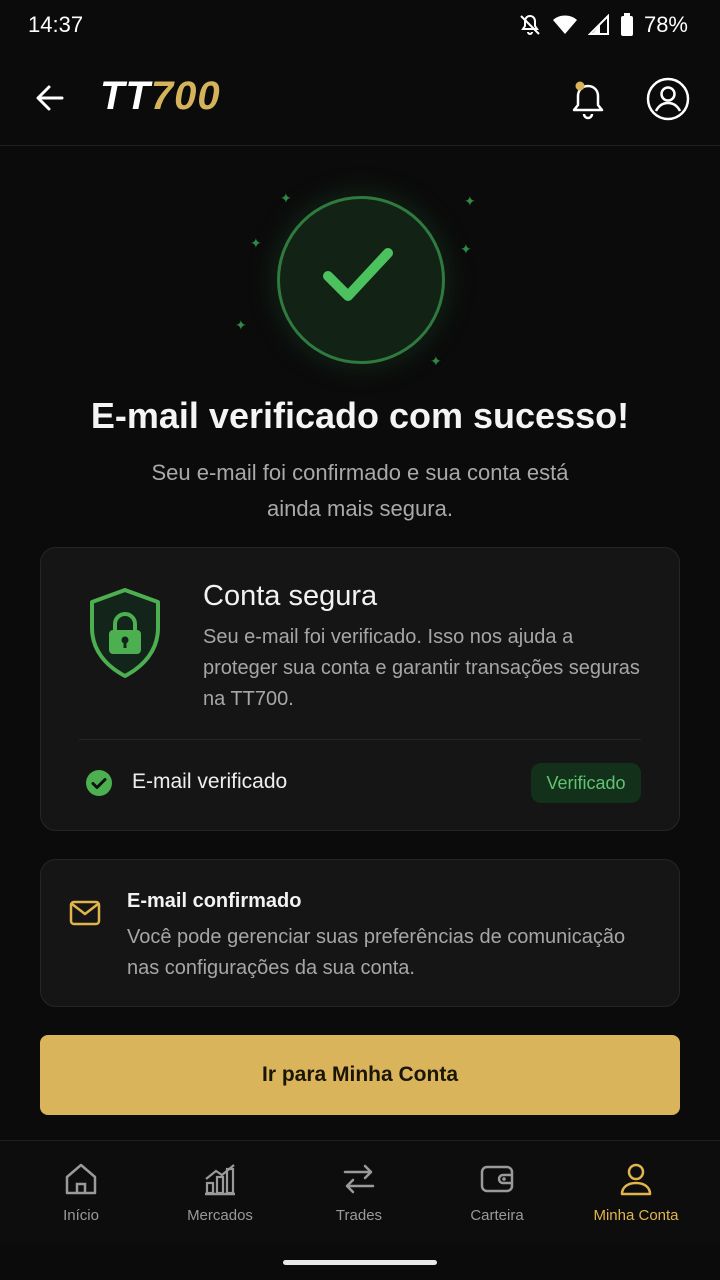  I want to click on nav-item-trades: Trades, so click(359, 1193).